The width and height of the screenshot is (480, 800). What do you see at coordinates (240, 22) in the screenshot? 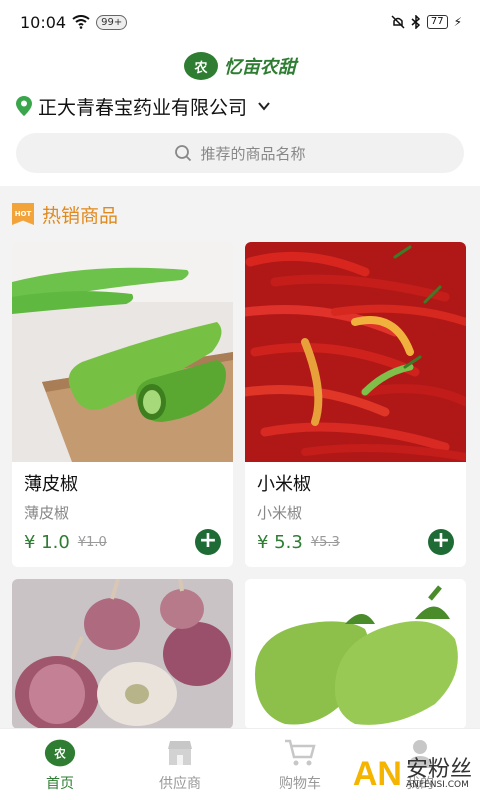
I see `status-bar: 10:04 99+ 77 ⚡` at bounding box center [240, 22].